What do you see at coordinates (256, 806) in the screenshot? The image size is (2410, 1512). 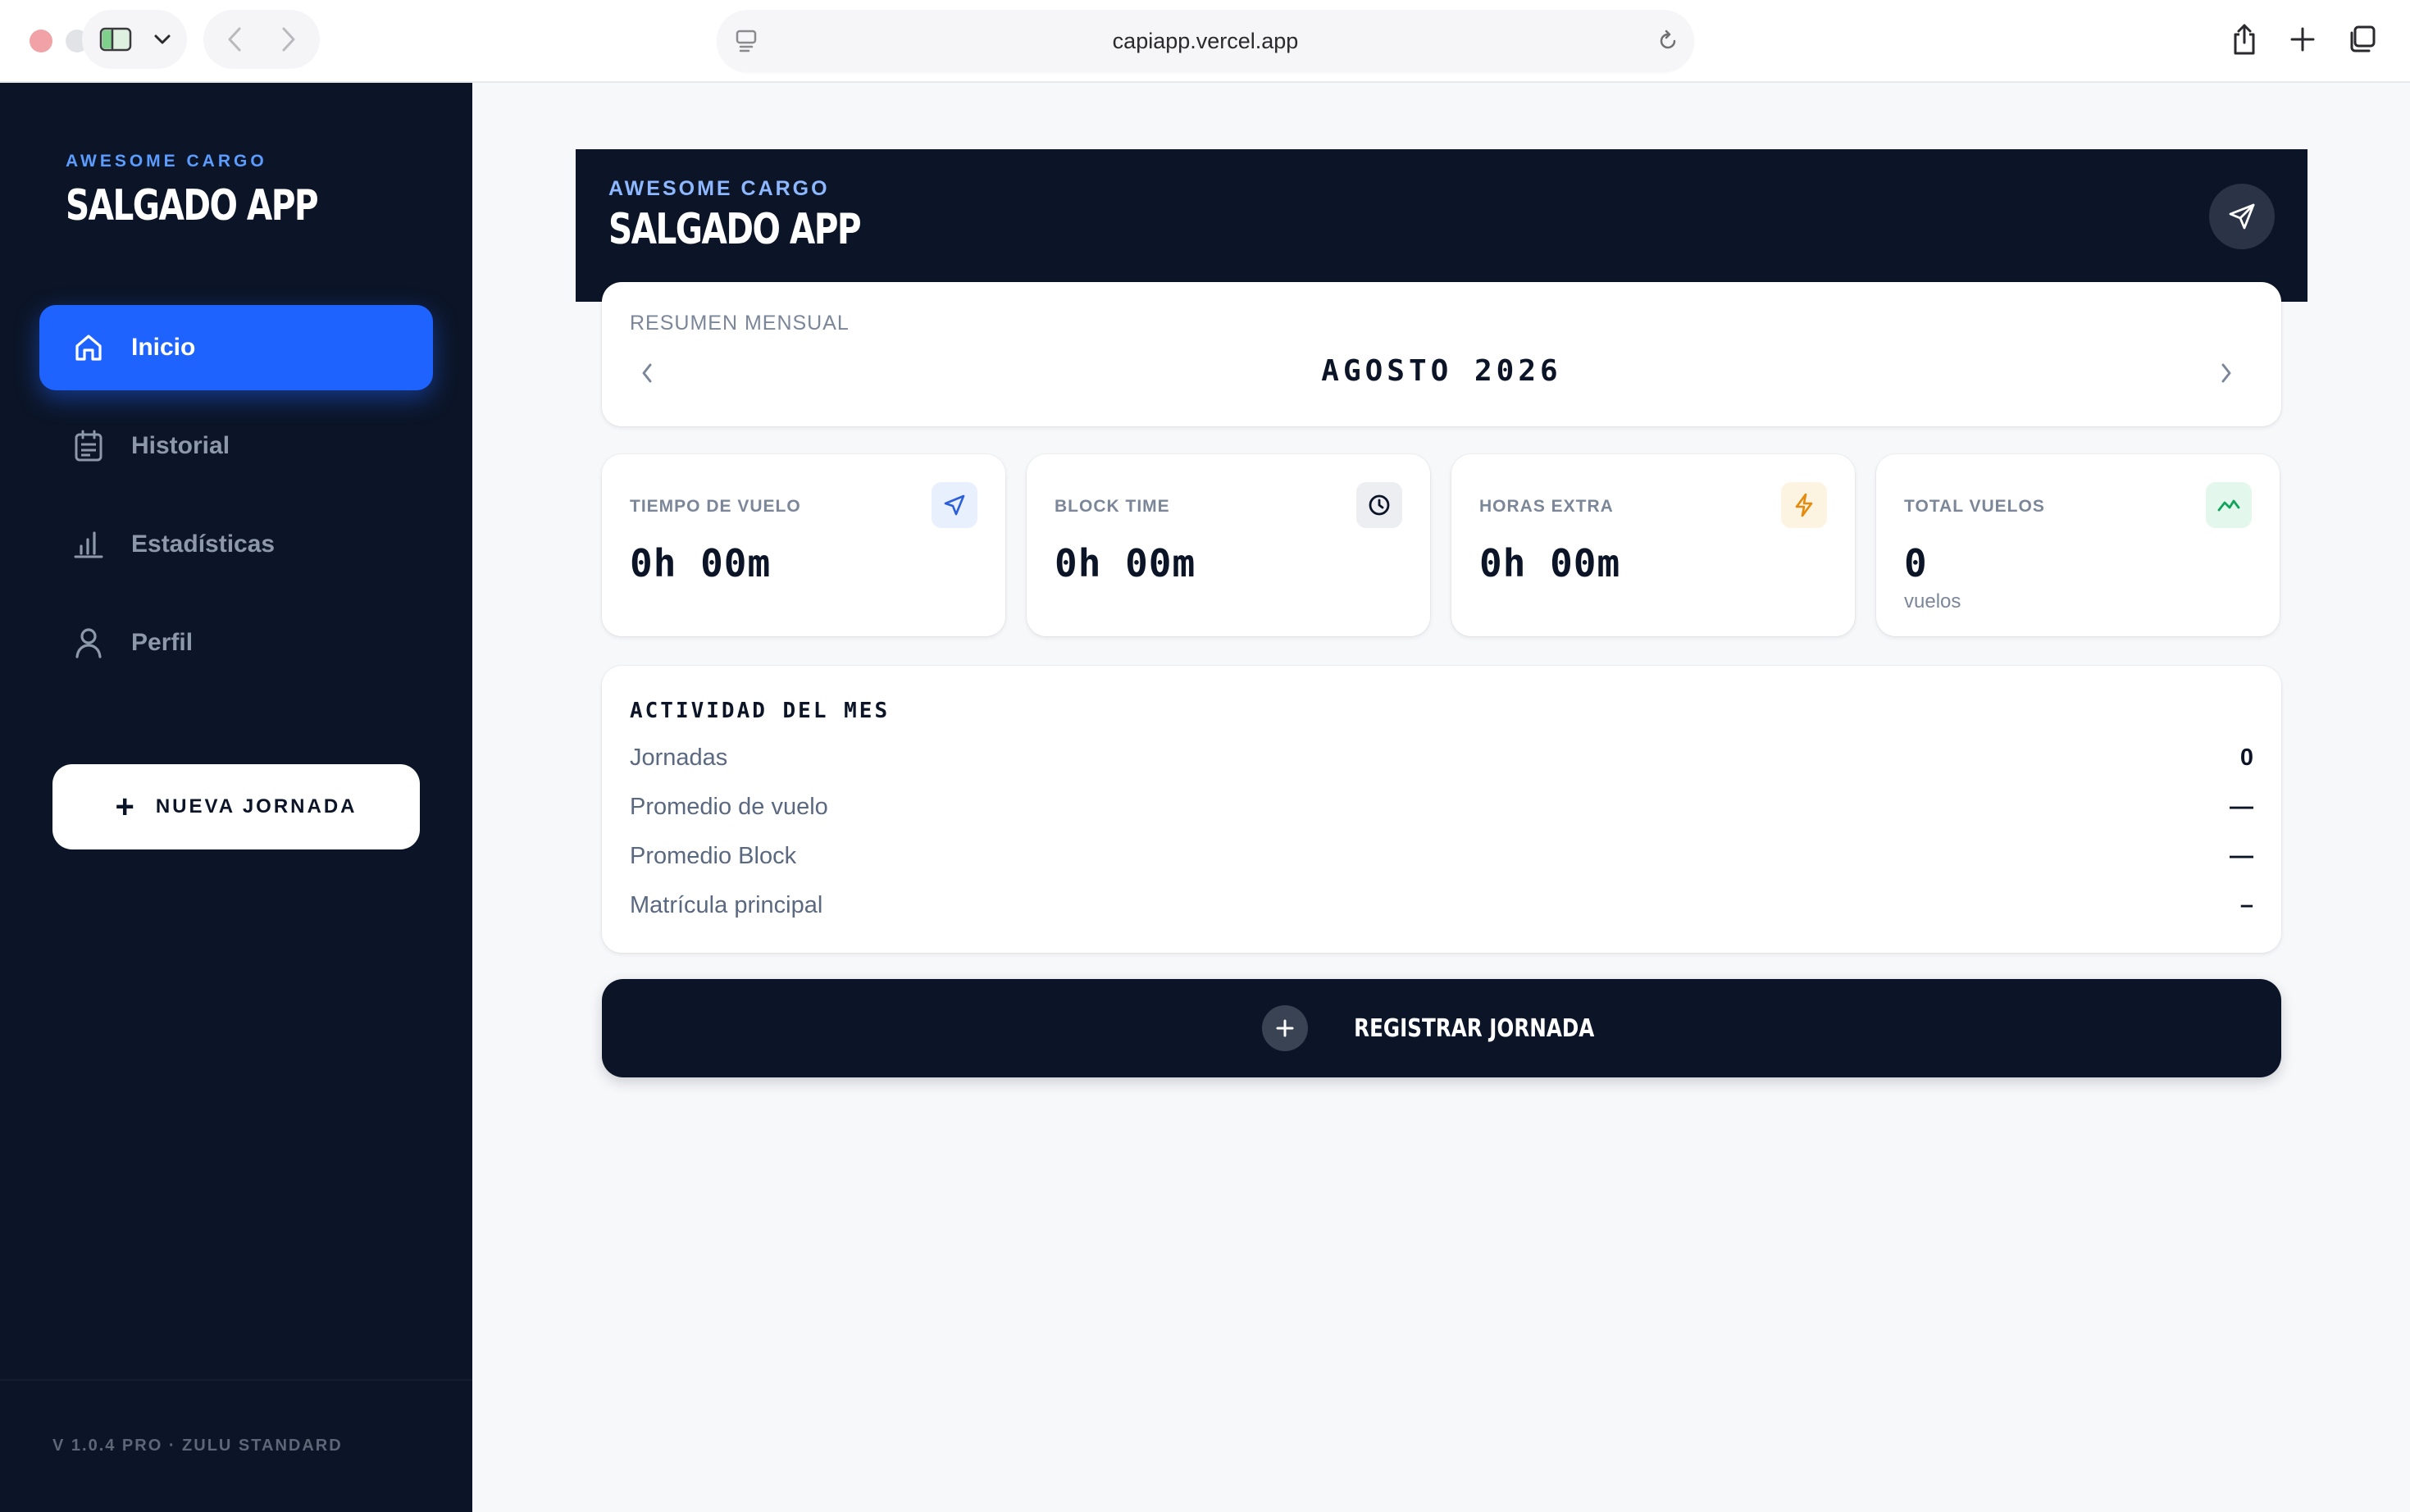 I see `new-jornada-label: NUEVA JORNADA` at bounding box center [256, 806].